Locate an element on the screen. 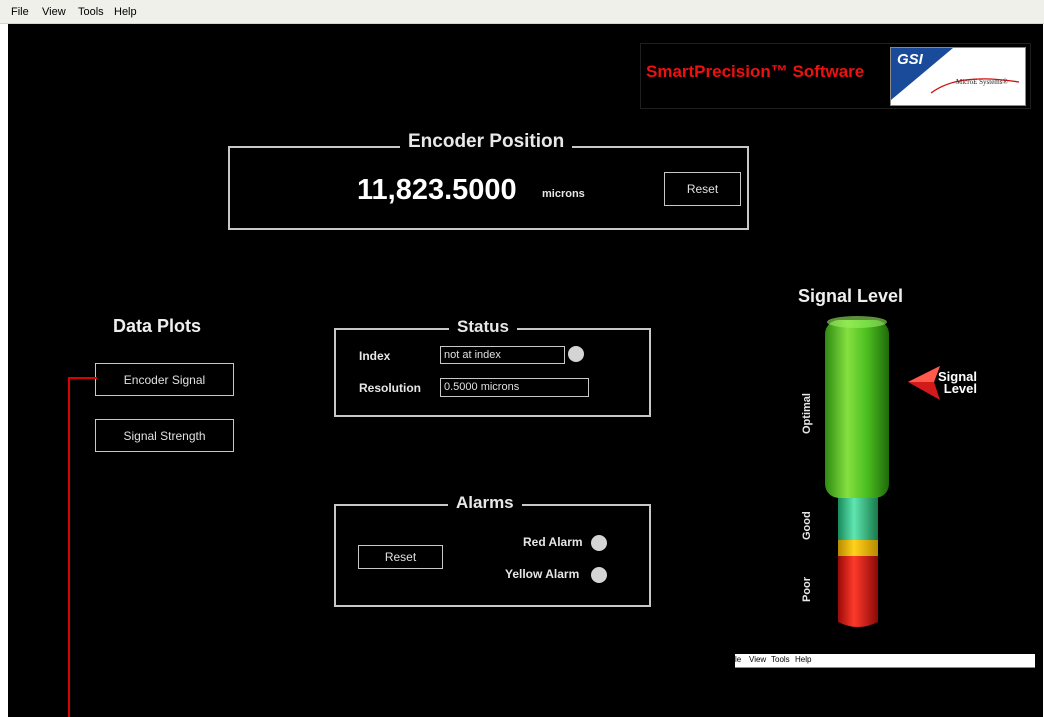  optimal-label: Optimal is located at coordinates (807, 413).